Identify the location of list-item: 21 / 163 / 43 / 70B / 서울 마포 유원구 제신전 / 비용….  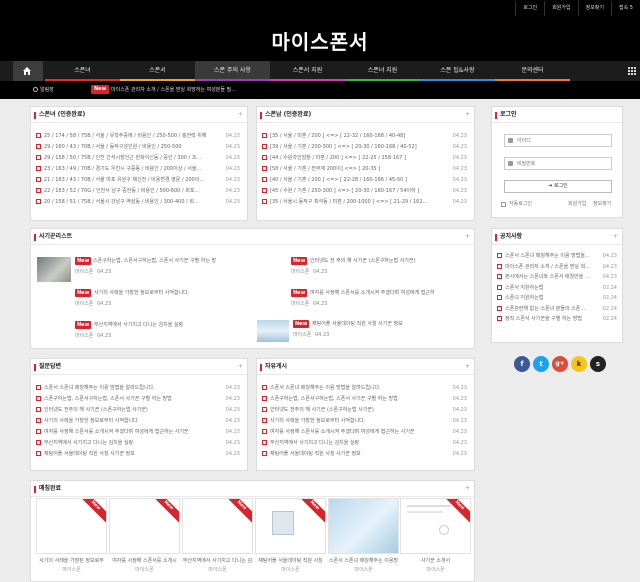
(139, 180).